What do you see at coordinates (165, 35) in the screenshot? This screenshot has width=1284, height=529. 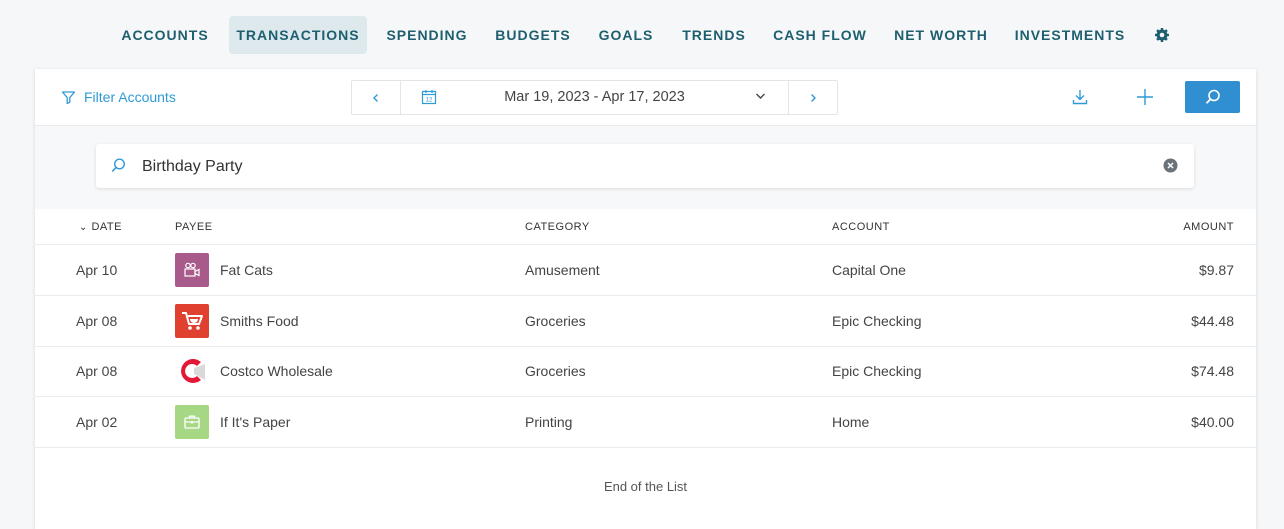 I see `nav-accounts: ACCOUNTS` at bounding box center [165, 35].